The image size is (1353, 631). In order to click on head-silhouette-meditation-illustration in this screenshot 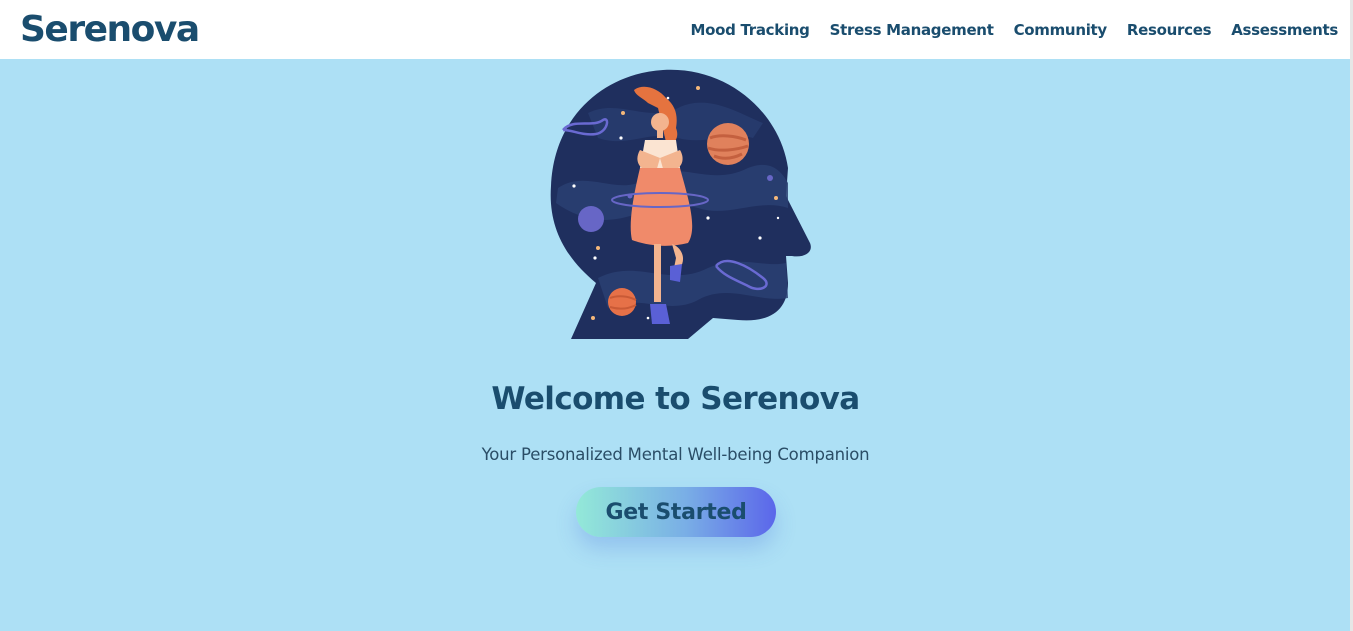, I will do `click(680, 204)`.